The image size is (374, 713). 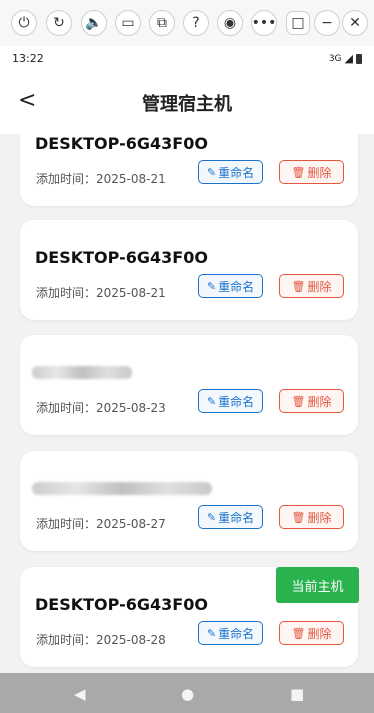 What do you see at coordinates (230, 23) in the screenshot?
I see `camera-icon: ◉` at bounding box center [230, 23].